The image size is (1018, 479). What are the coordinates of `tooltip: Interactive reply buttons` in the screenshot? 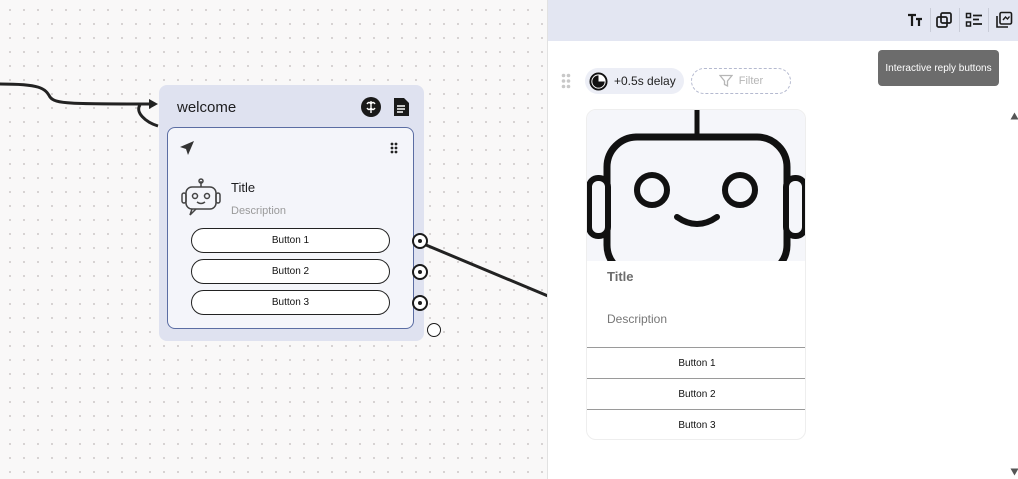 It's located at (938, 68).